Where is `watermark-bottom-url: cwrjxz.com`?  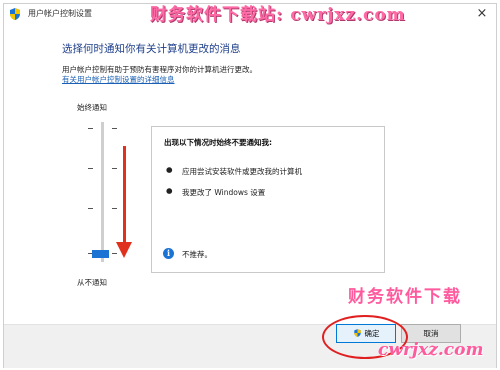 watermark-bottom-url: cwrjxz.com is located at coordinates (431, 350).